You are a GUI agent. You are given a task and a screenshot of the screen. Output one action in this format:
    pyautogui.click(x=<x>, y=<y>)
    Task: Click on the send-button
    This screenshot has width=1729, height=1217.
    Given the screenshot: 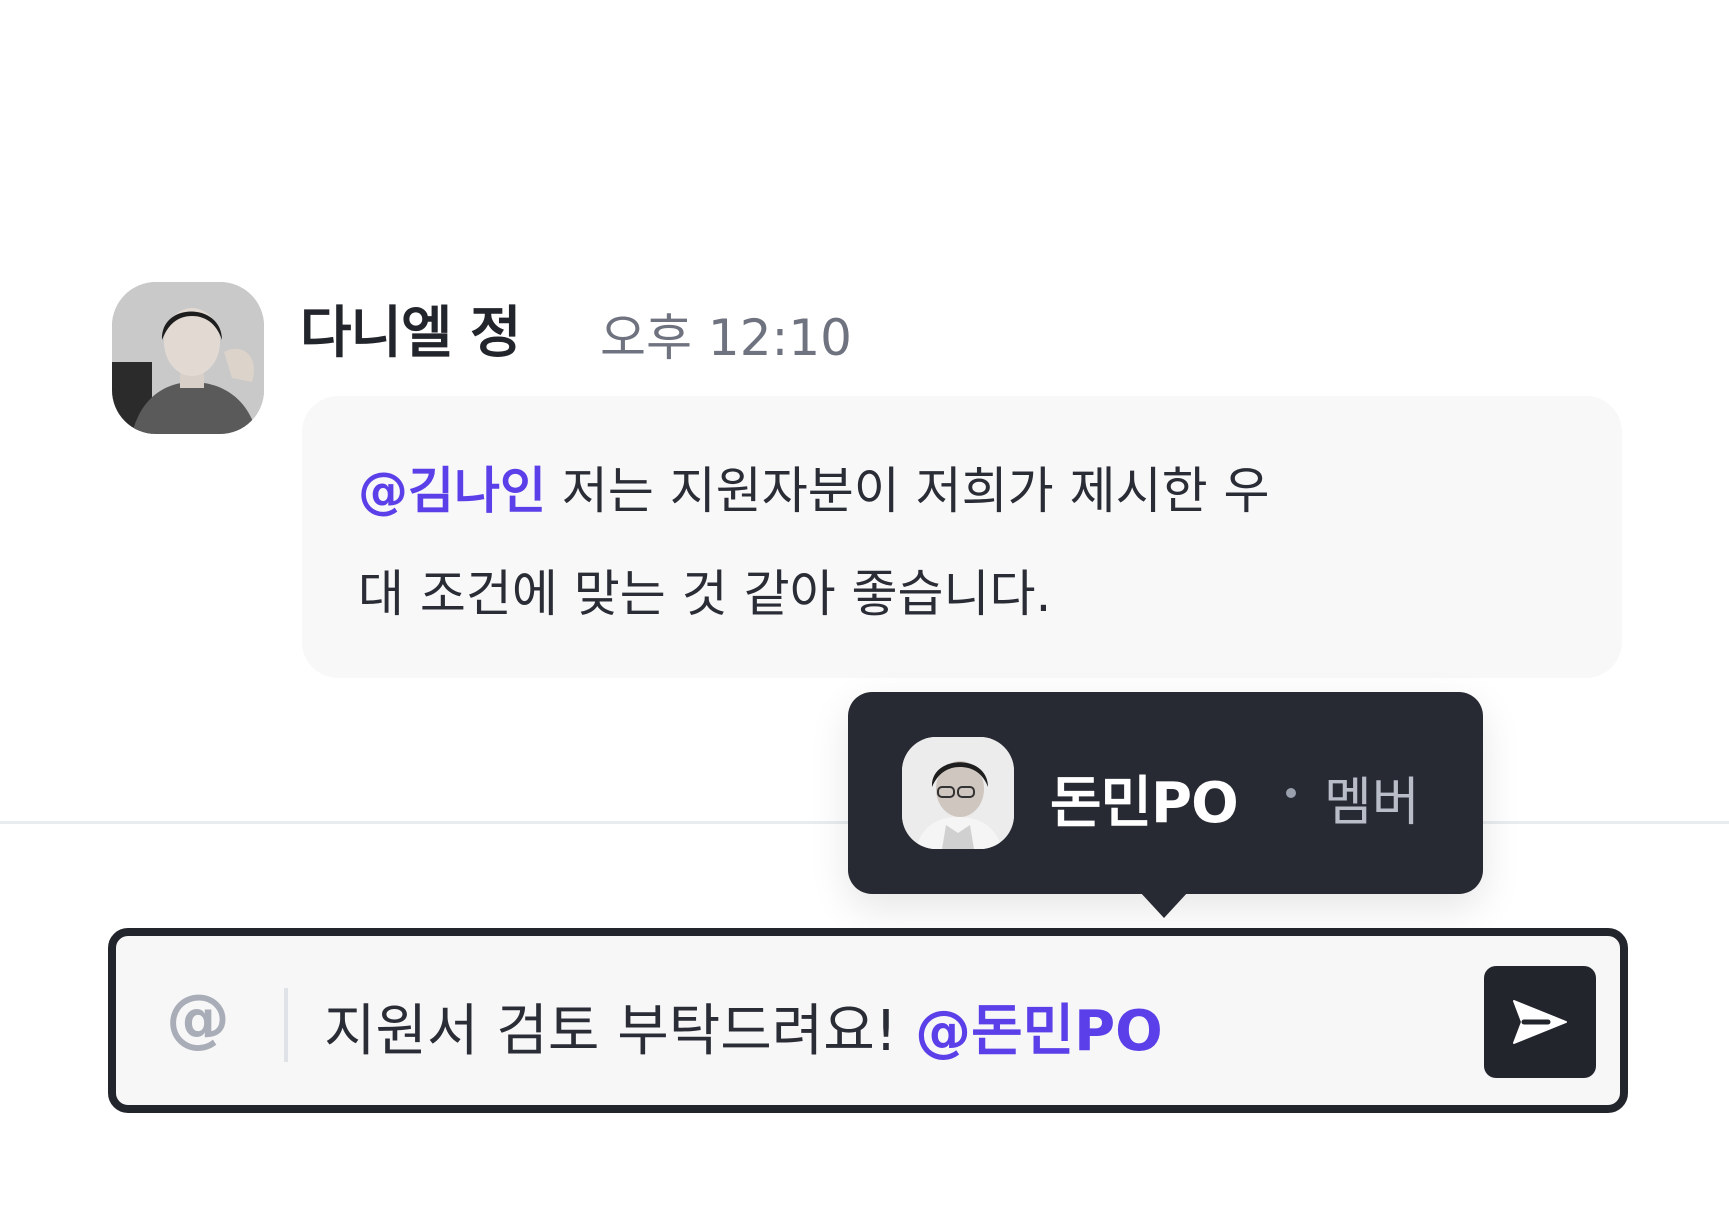 What is the action you would take?
    pyautogui.click(x=1540, y=1022)
    